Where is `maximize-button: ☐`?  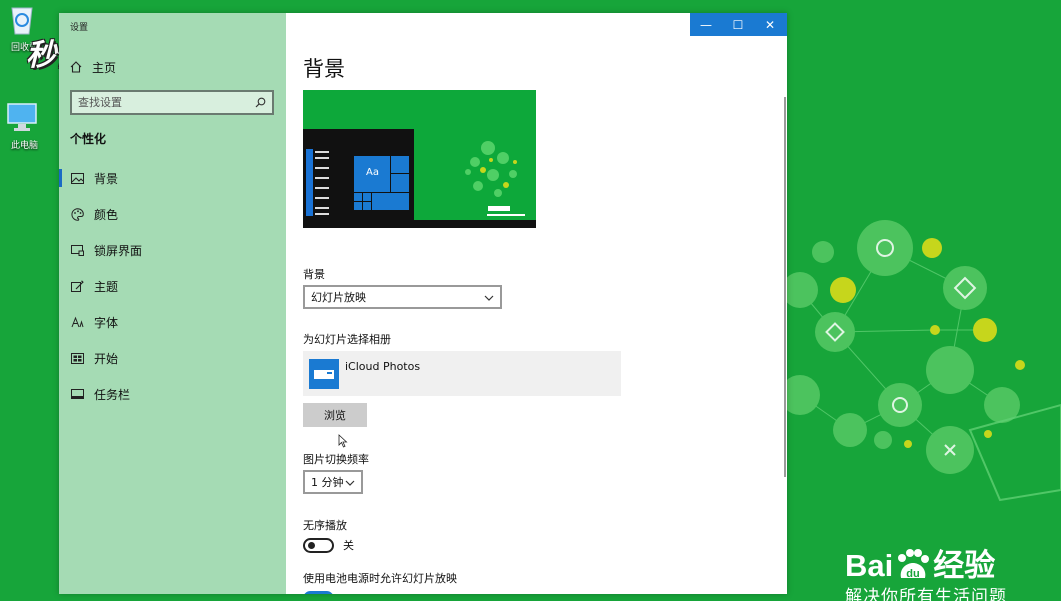
maximize-button: ☐ is located at coordinates (738, 24).